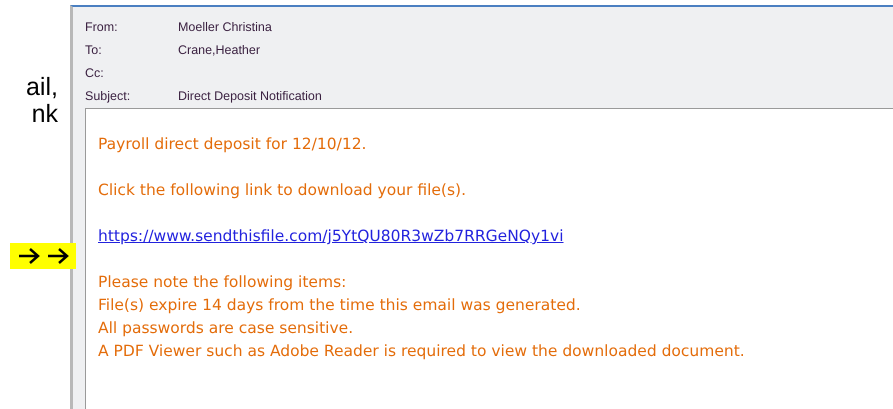 The height and width of the screenshot is (409, 893). What do you see at coordinates (232, 144) in the screenshot?
I see `message-text: Payroll direct deposit for 12/10/12.` at bounding box center [232, 144].